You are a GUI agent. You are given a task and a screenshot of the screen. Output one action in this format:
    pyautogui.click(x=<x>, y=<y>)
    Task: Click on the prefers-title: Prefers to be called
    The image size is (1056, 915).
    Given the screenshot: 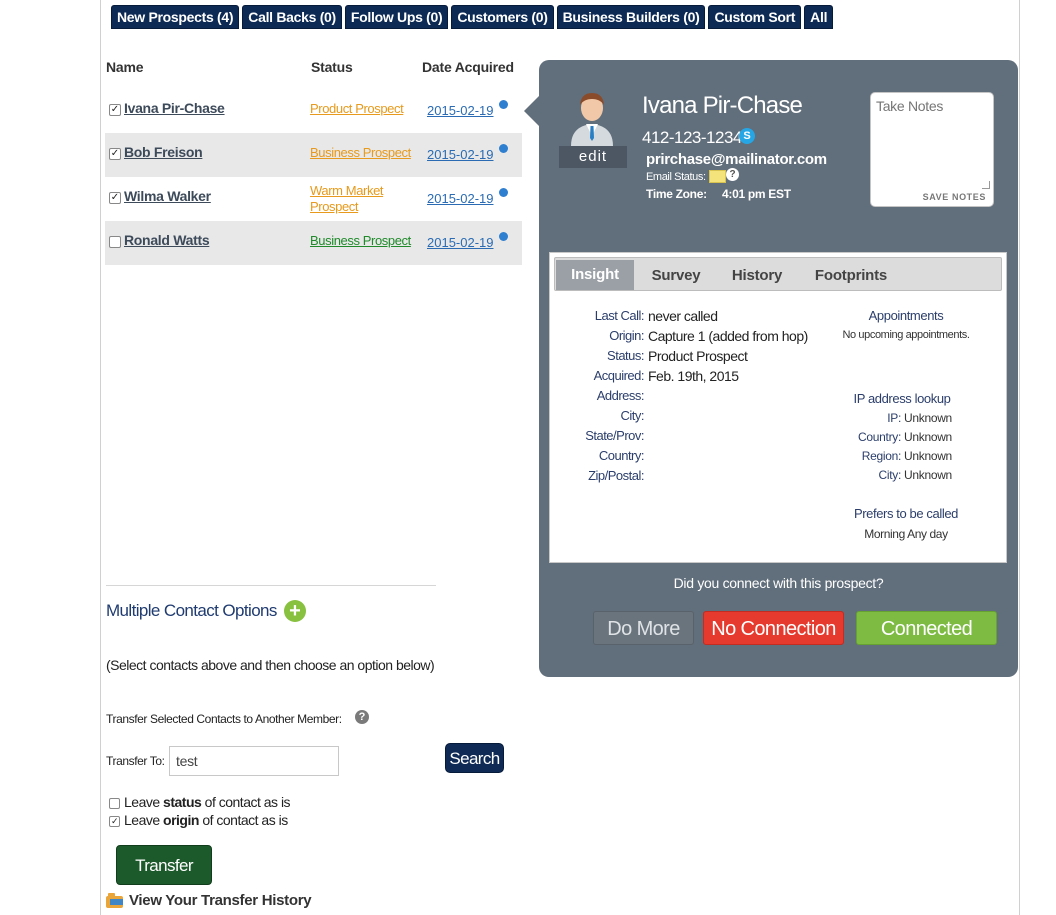 What is the action you would take?
    pyautogui.click(x=905, y=513)
    